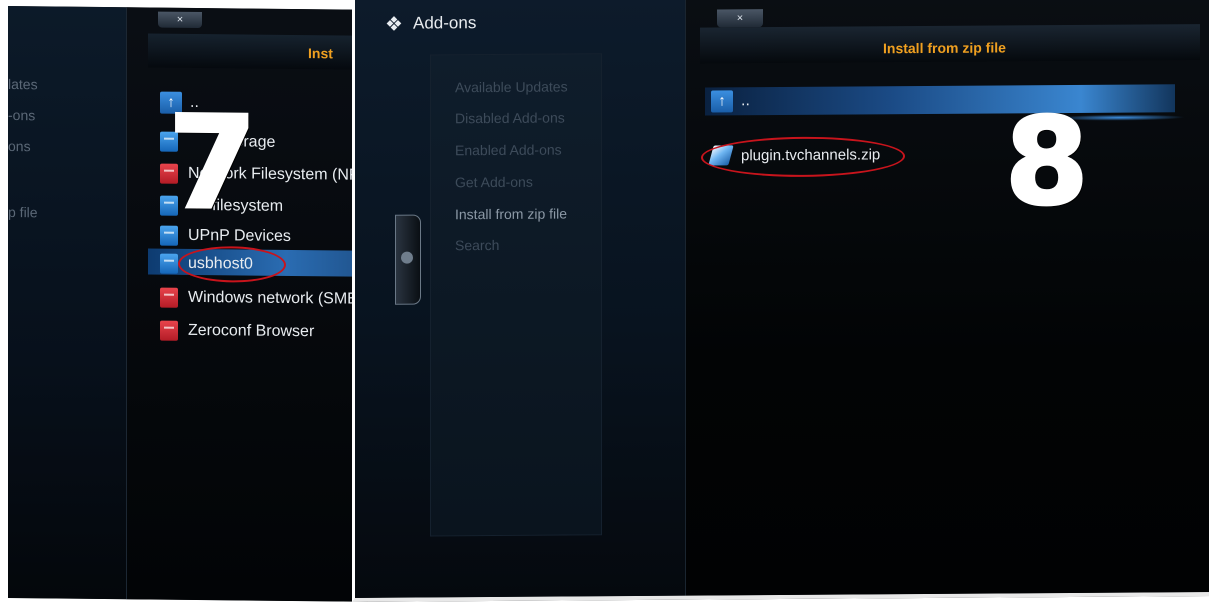 The height and width of the screenshot is (606, 1209). I want to click on list-item: Windows network (SMB), so click(262, 298).